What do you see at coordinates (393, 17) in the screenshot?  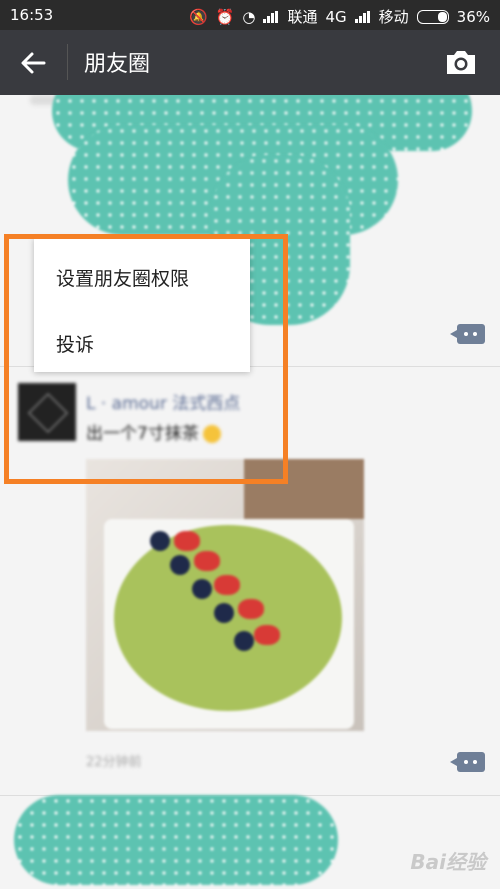 I see `carrier2-label: 移动` at bounding box center [393, 17].